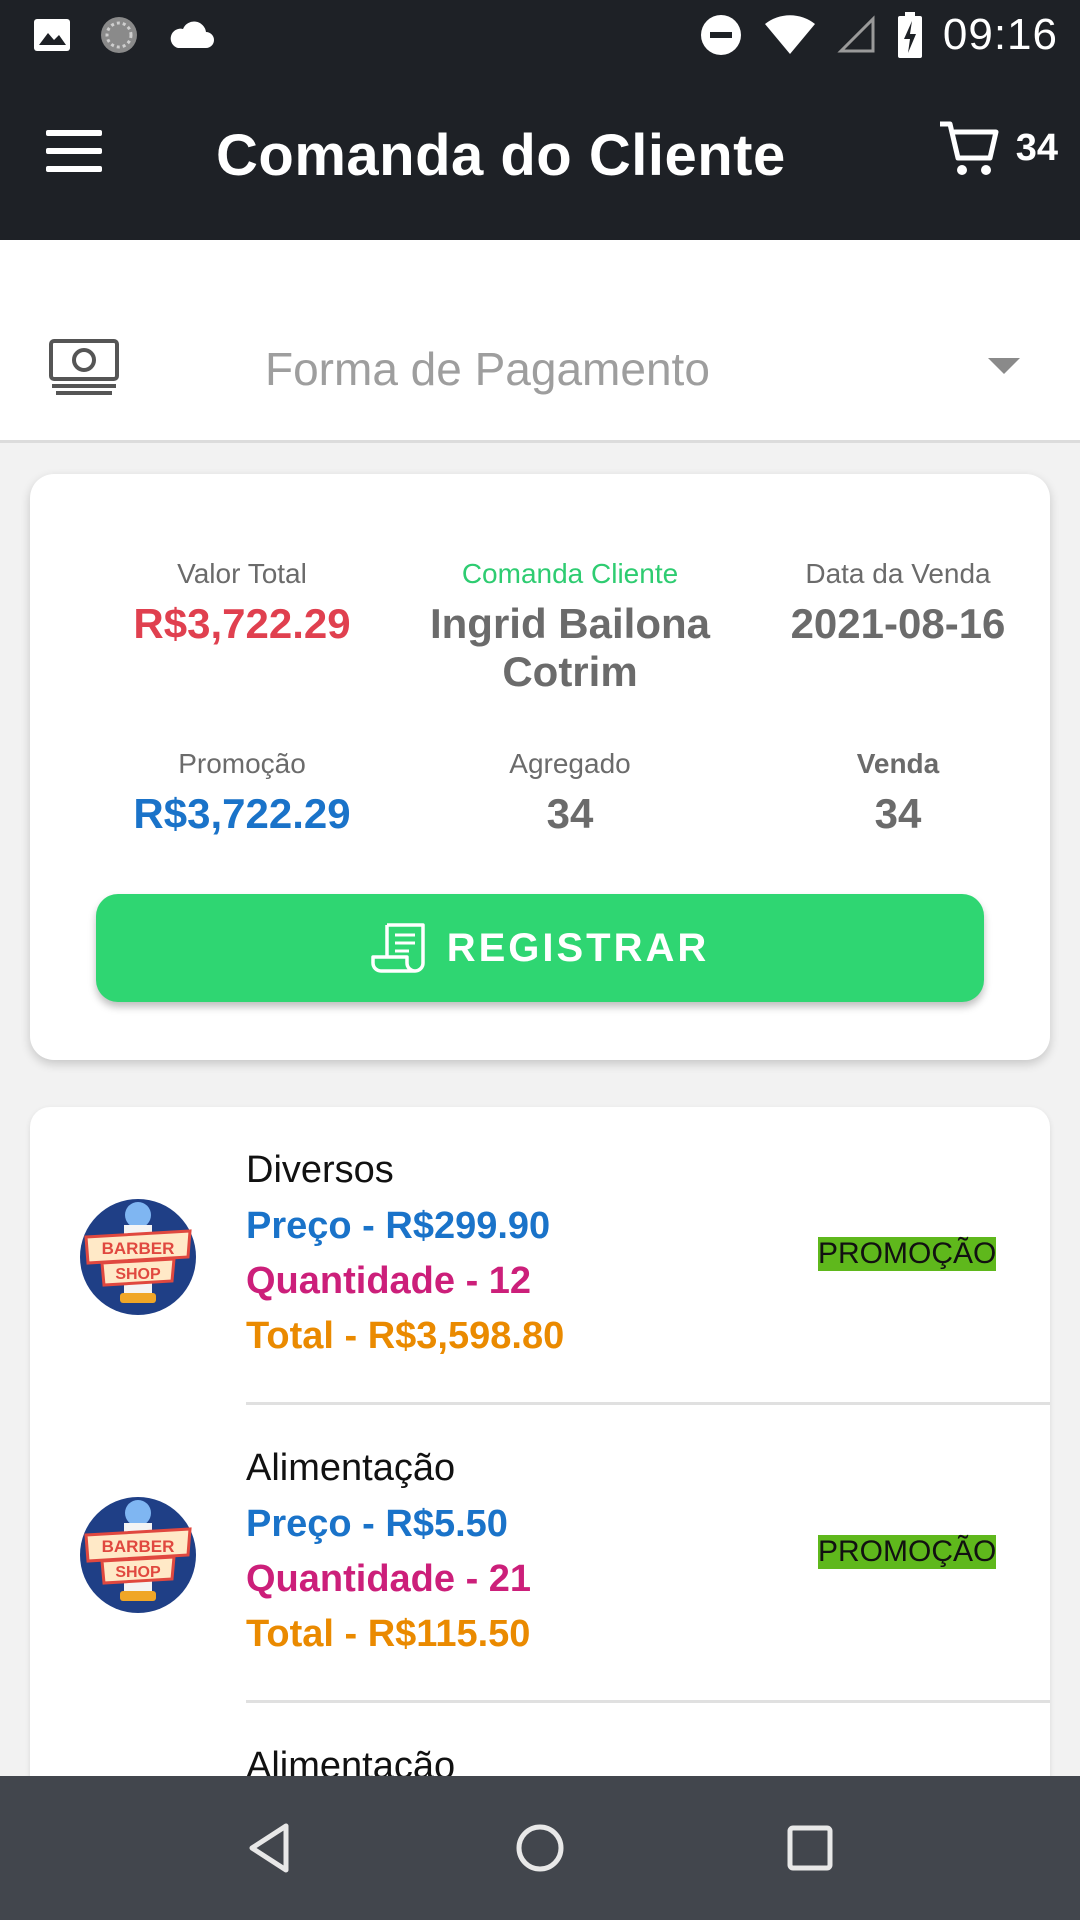  Describe the element at coordinates (52, 35) in the screenshot. I see `image-icon` at that location.